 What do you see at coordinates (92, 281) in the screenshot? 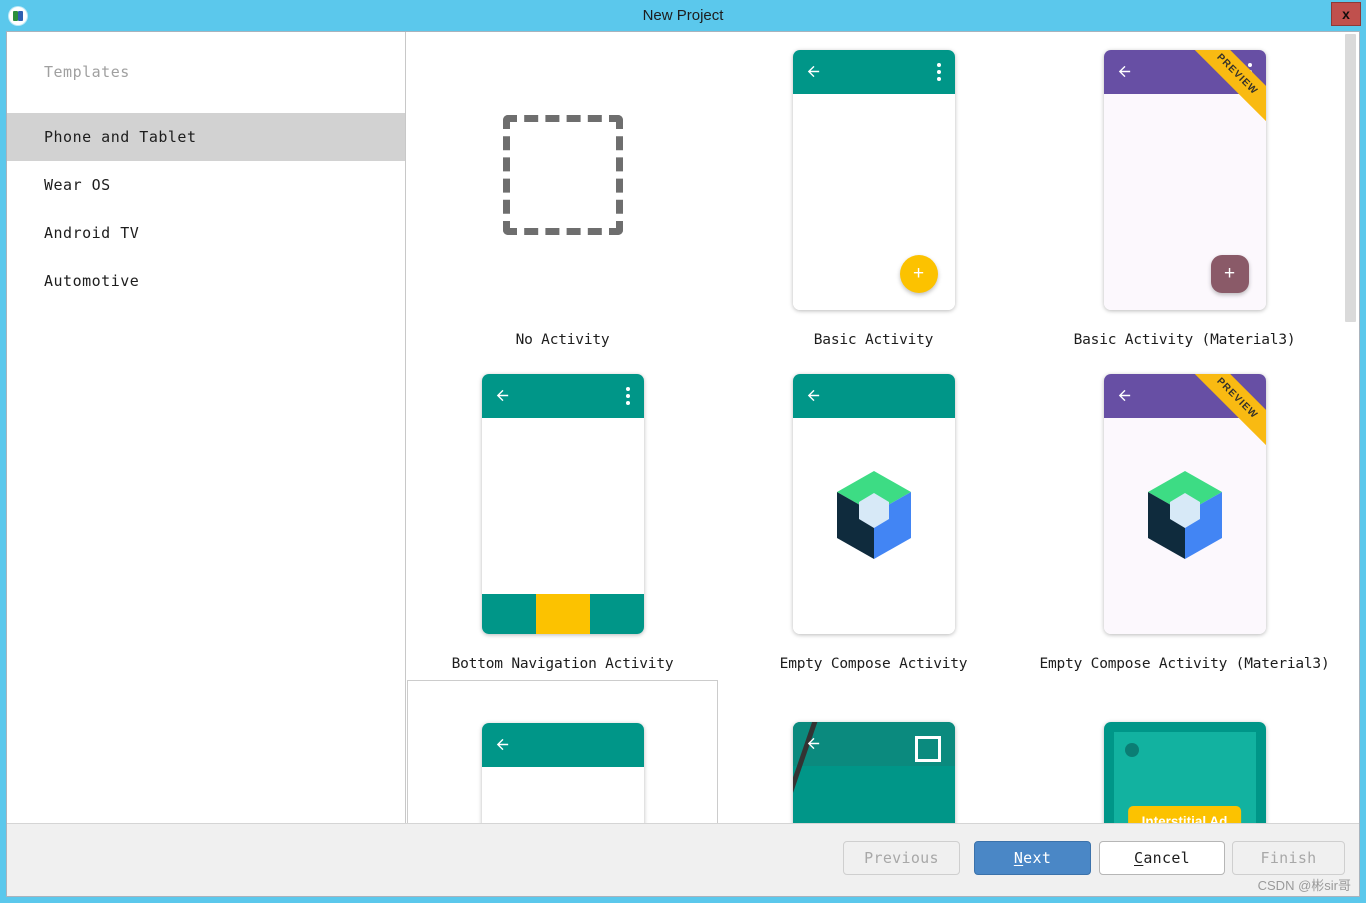
I see `sidebar-item-label: Automotive` at bounding box center [92, 281].